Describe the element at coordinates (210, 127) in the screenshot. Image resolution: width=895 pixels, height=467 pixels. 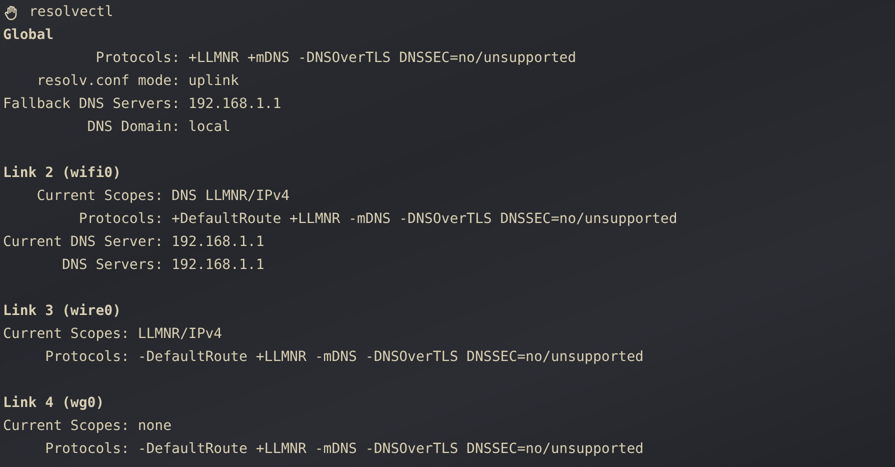
I see `field-value: local` at that location.